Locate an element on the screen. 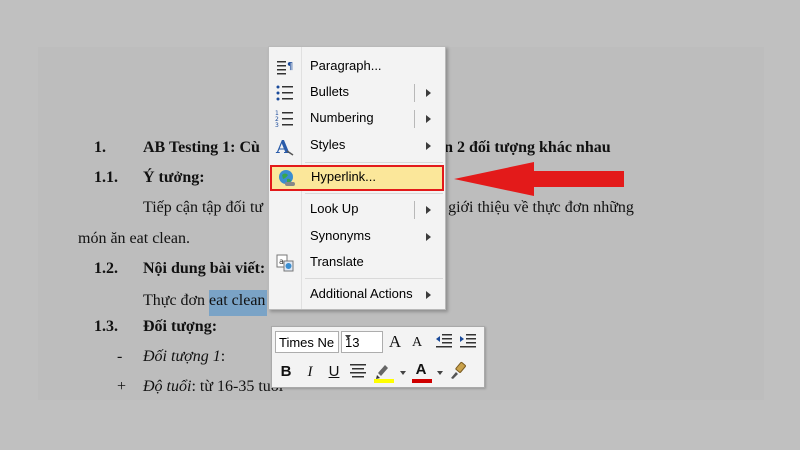 Image resolution: width=800 pixels, height=450 pixels. increase-indent-icon is located at coordinates (468, 341).